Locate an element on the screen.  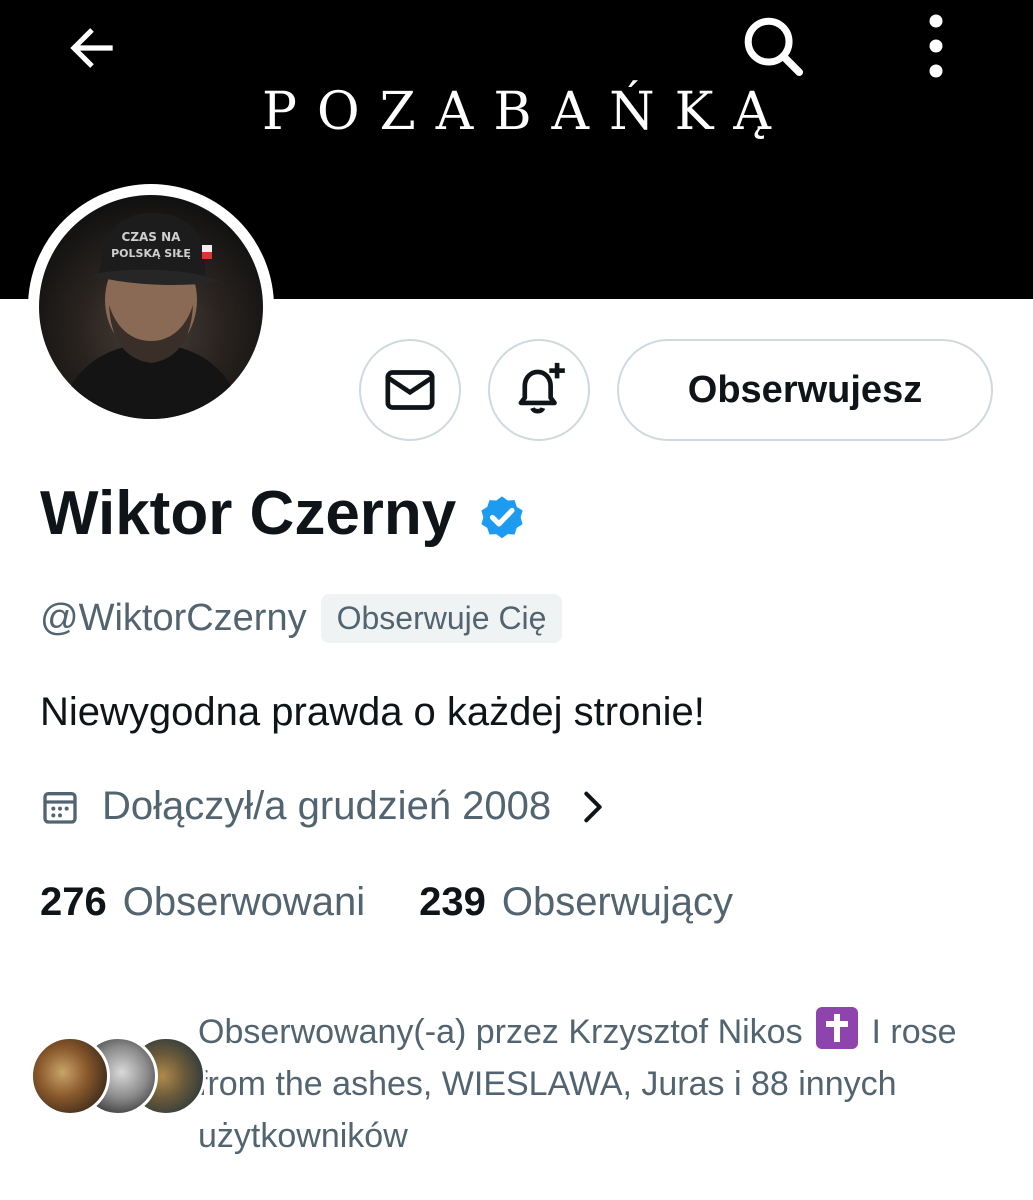
envelope-icon is located at coordinates (410, 390).